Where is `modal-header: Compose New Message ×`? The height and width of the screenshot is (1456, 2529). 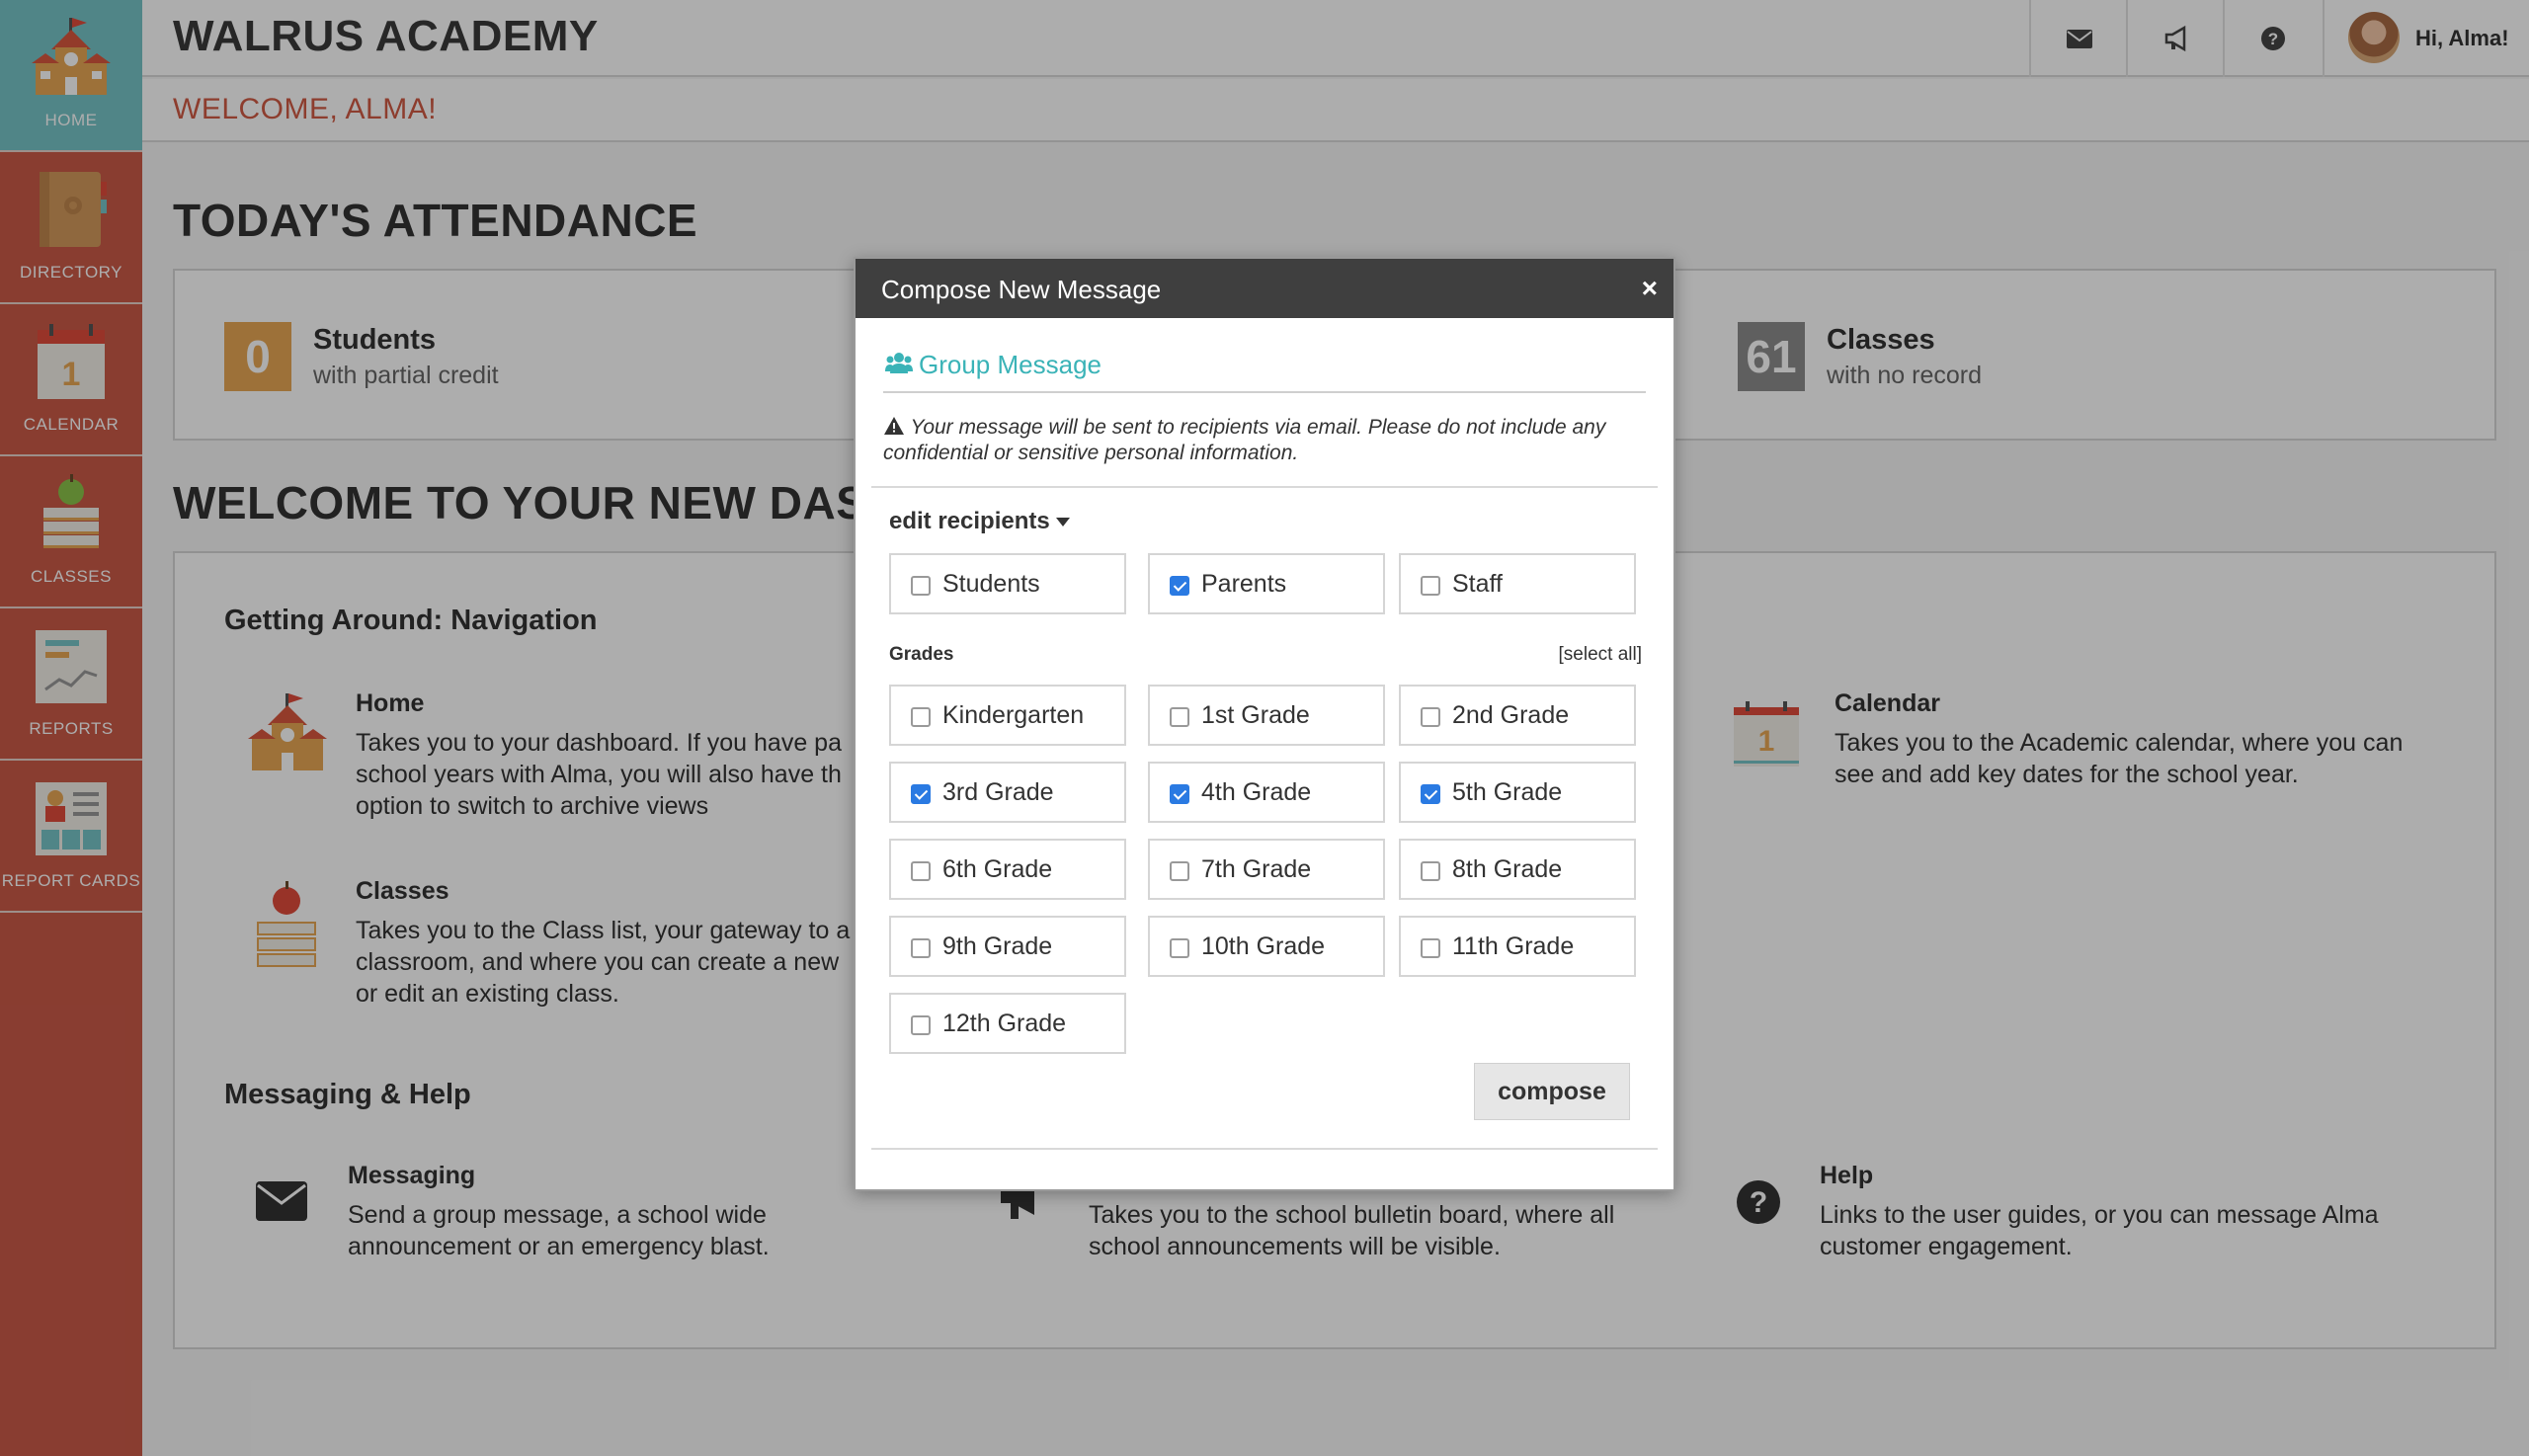
modal-header: Compose New Message × is located at coordinates (1264, 288).